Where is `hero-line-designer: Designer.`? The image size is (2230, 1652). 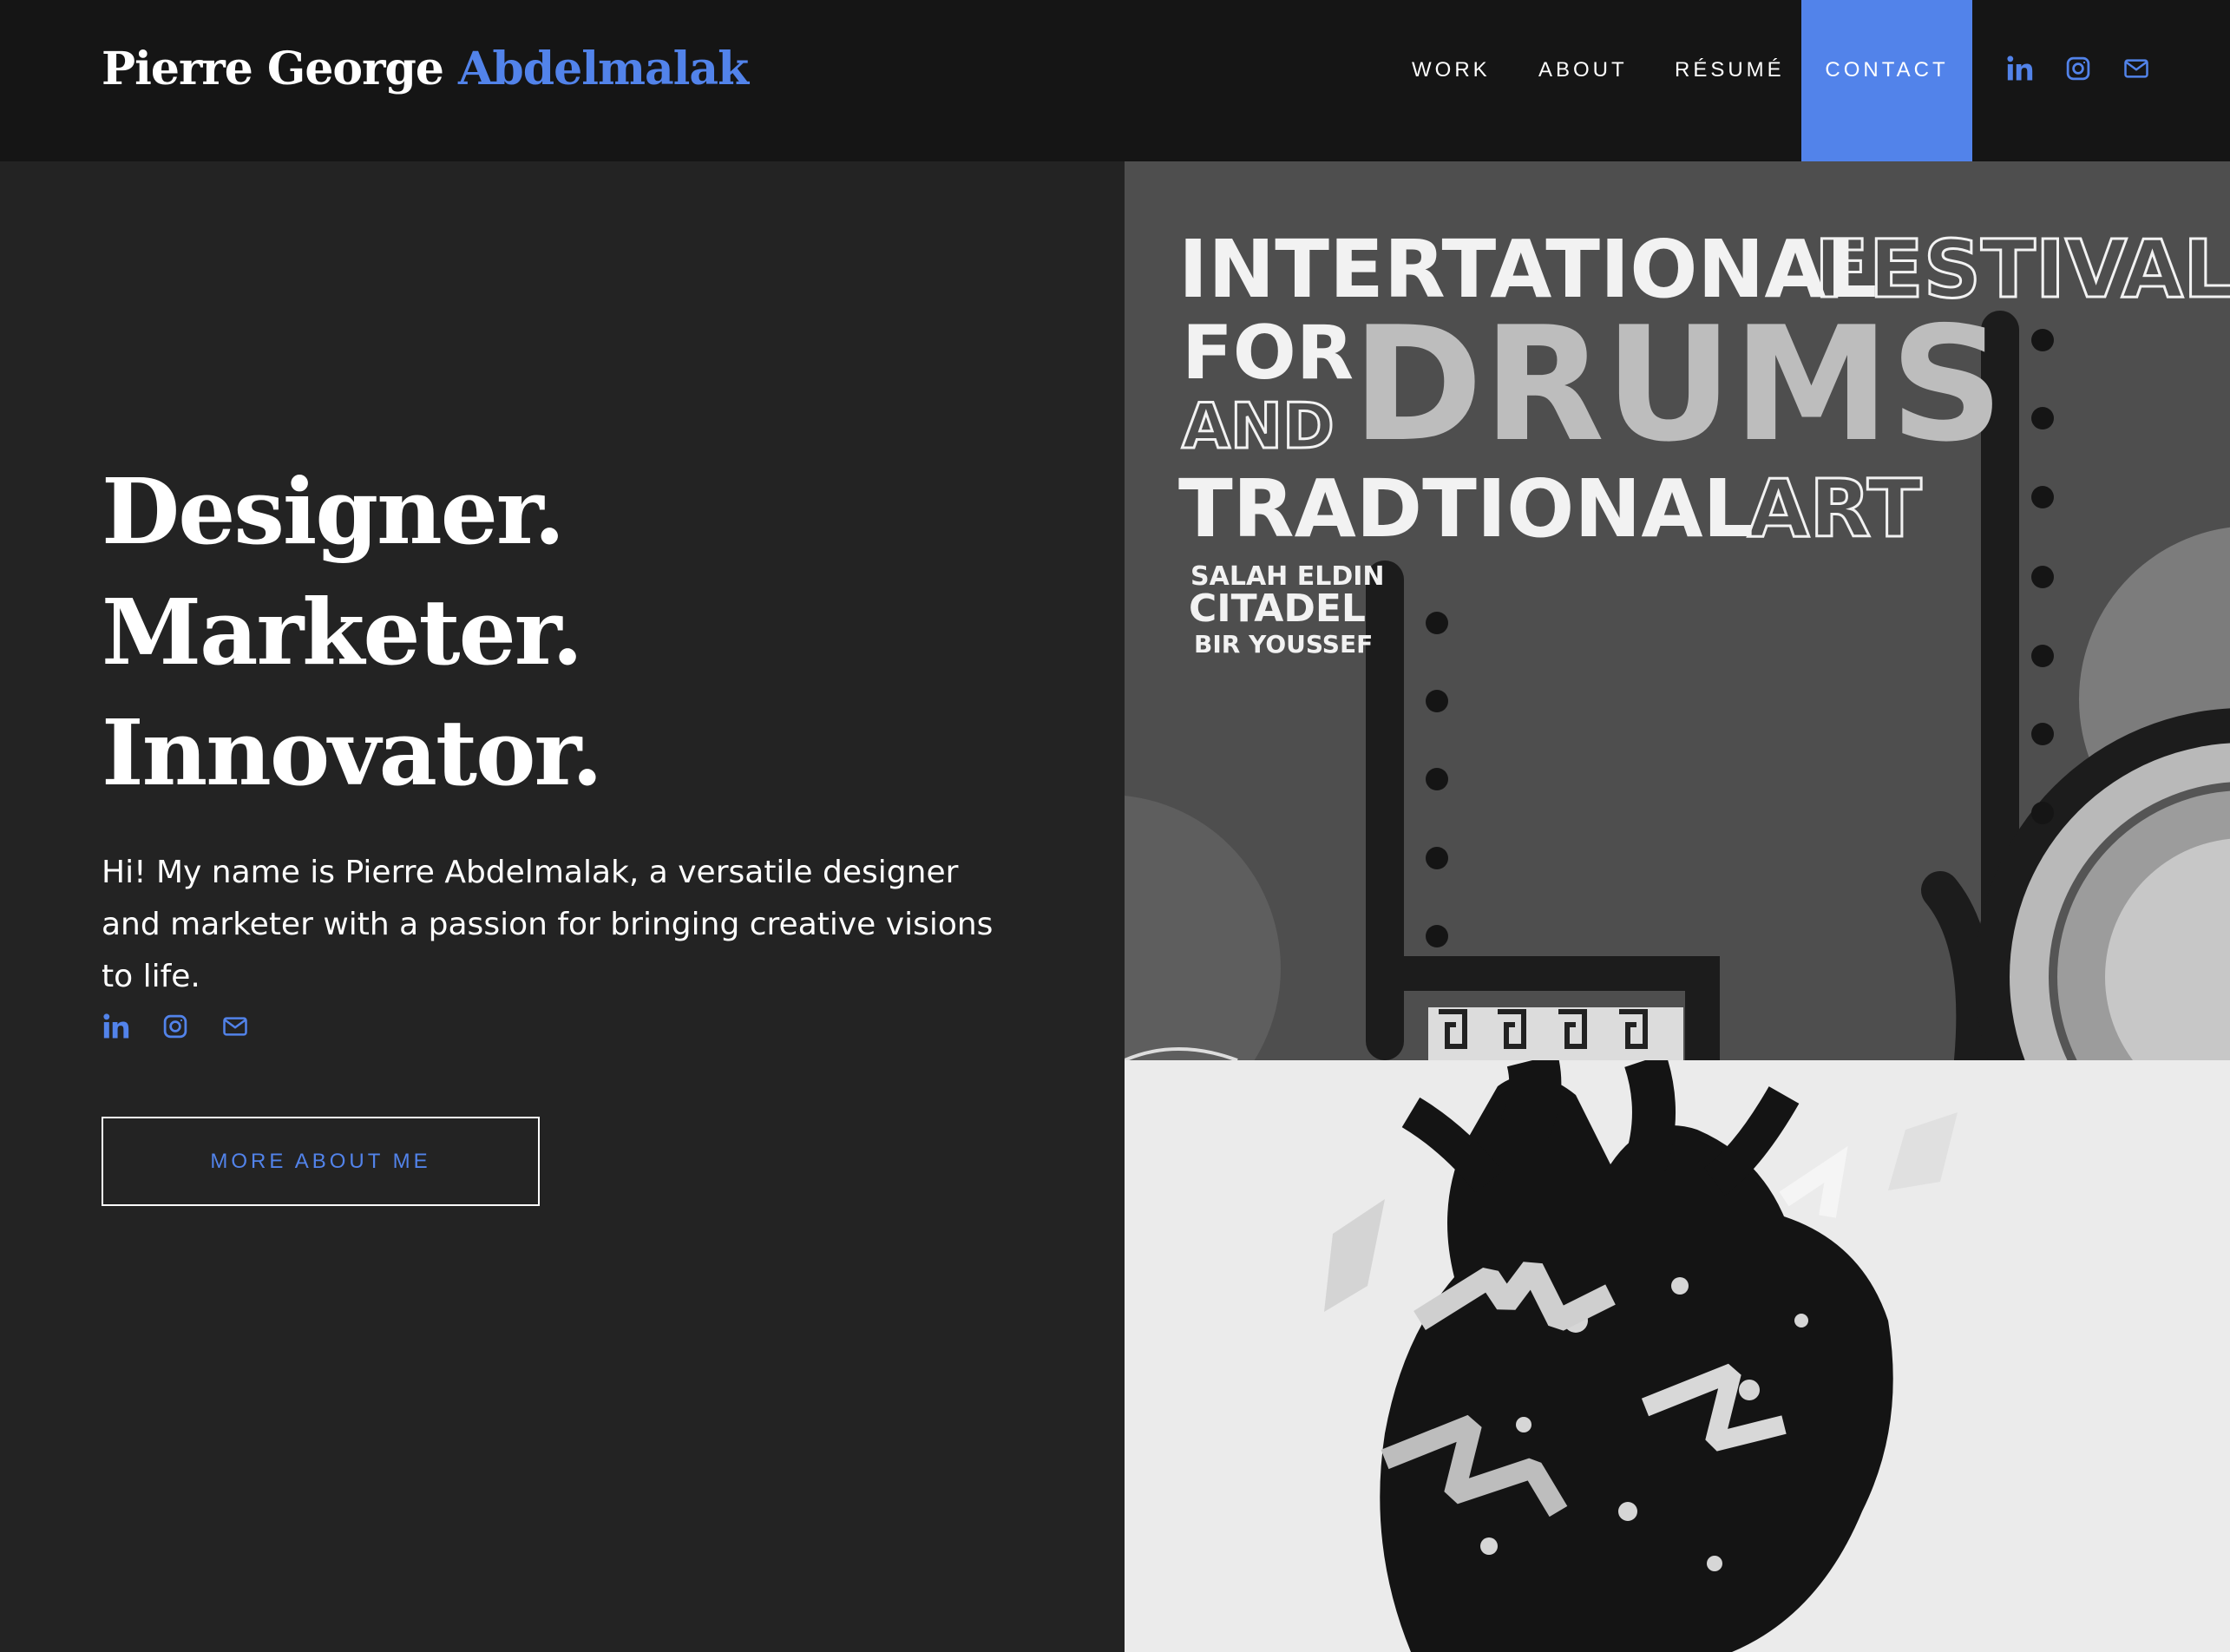
hero-line-designer: Designer. is located at coordinates (333, 512).